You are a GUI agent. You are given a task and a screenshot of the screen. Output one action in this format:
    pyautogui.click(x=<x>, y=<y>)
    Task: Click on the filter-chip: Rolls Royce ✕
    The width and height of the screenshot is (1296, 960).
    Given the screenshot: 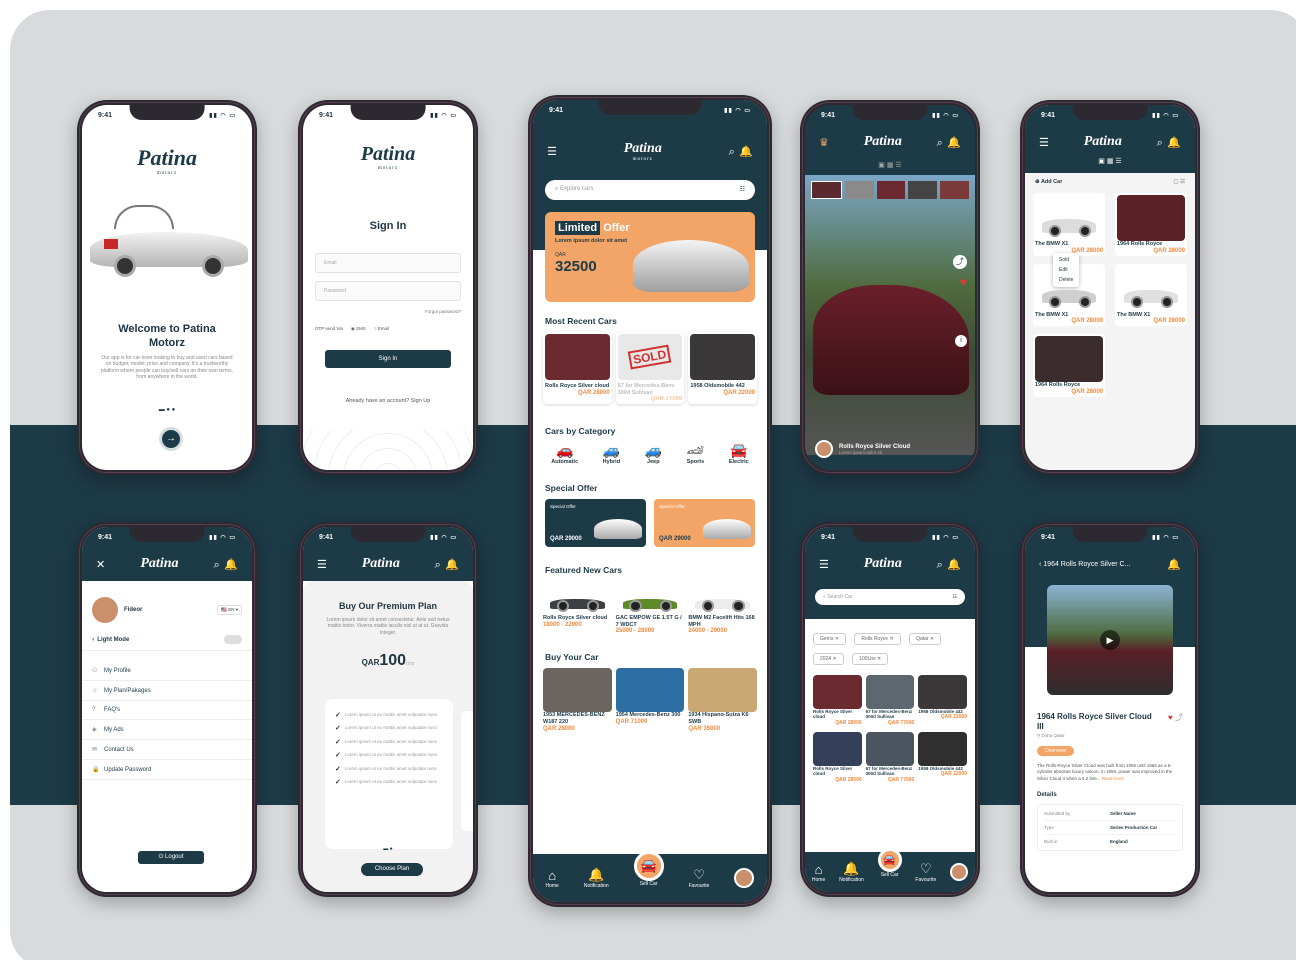 What is the action you would take?
    pyautogui.click(x=877, y=639)
    